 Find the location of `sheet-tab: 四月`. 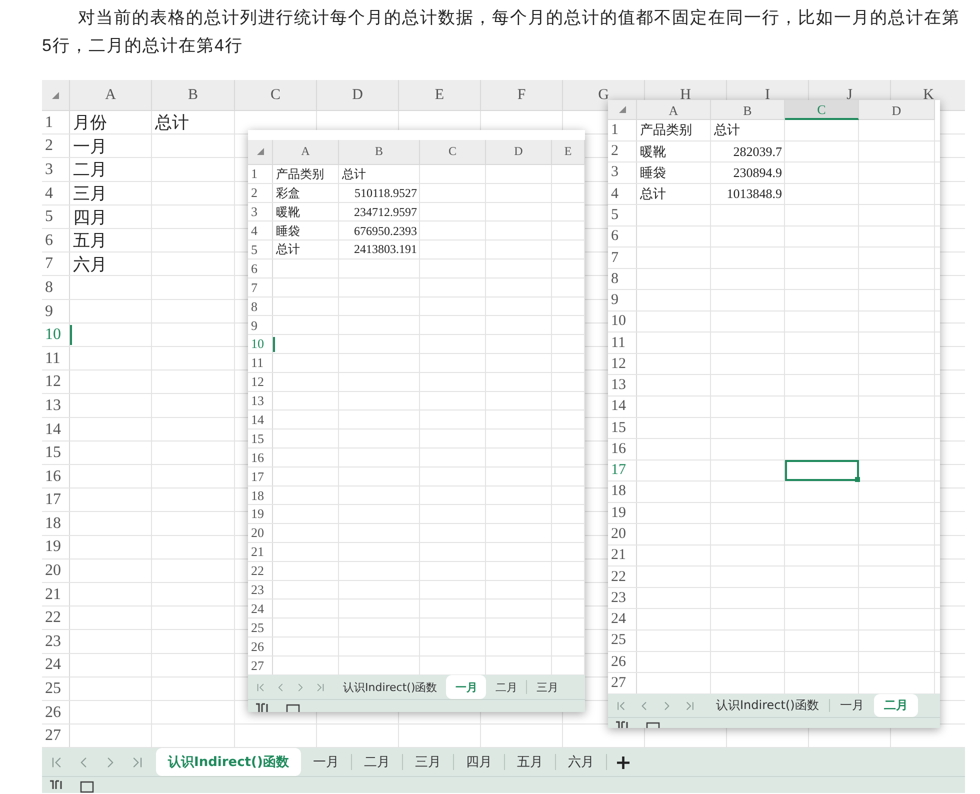

sheet-tab: 四月 is located at coordinates (479, 762).